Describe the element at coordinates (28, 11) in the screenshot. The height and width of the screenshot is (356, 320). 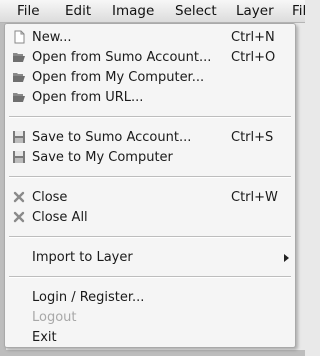
I see `menu-file: File` at that location.